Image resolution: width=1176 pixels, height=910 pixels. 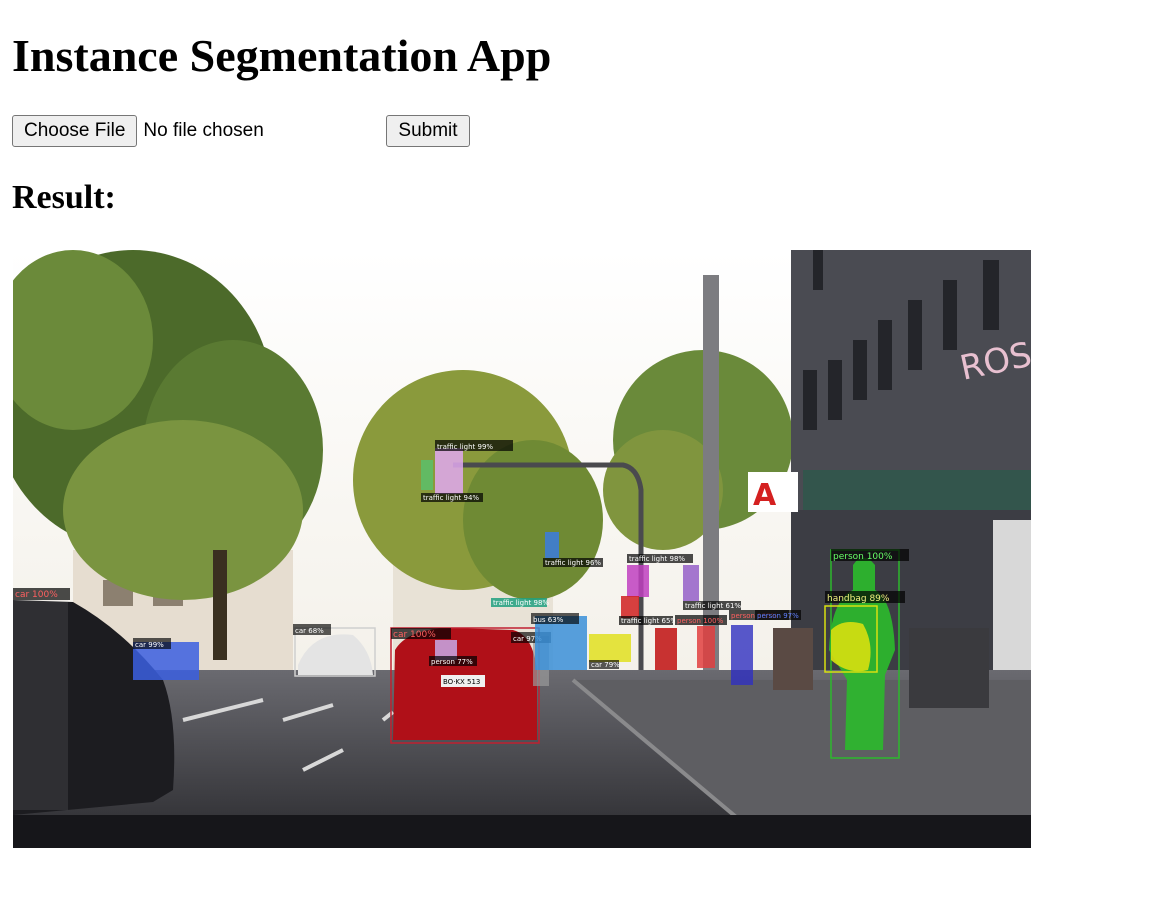 What do you see at coordinates (414, 635) in the screenshot?
I see `detection-label-car-red: car 100%` at bounding box center [414, 635].